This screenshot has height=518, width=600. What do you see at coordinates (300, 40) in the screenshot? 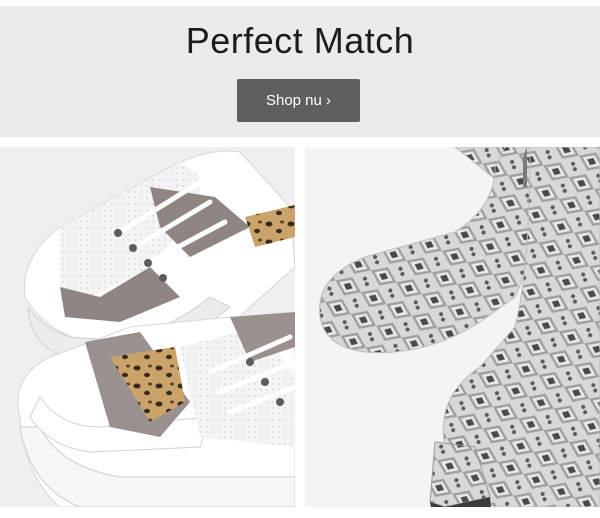
I see `banner-title: Perfect Match` at bounding box center [300, 40].